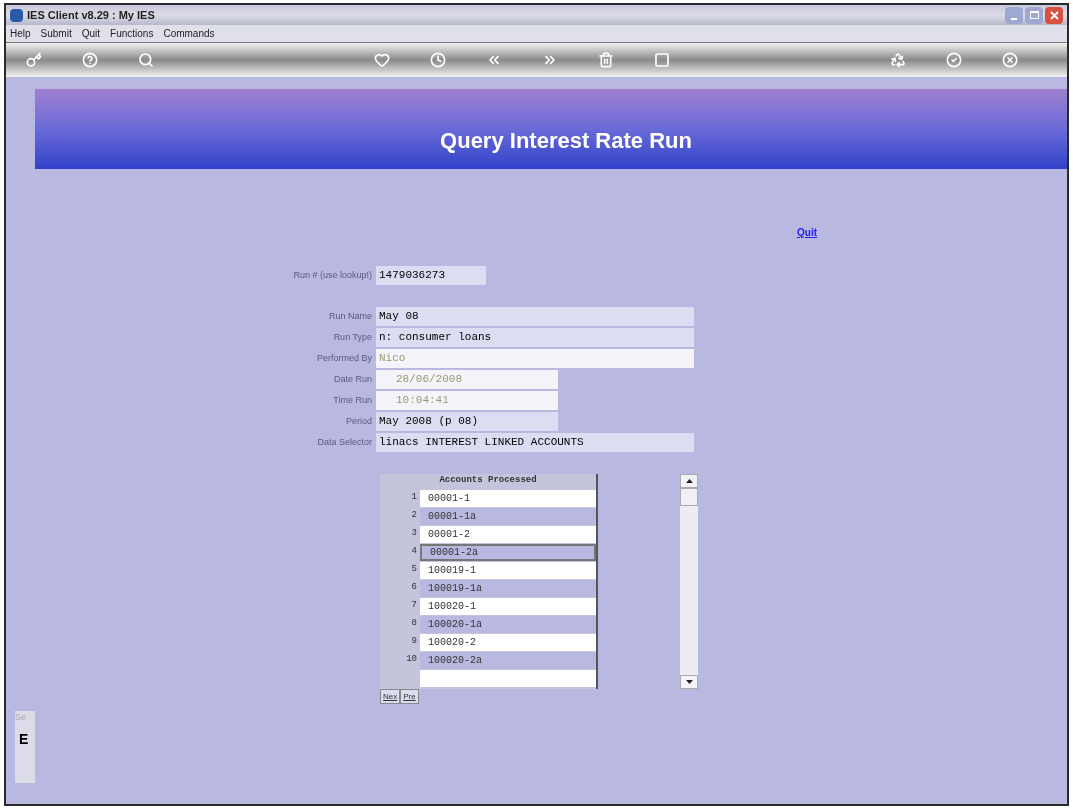 The width and height of the screenshot is (1073, 809). Describe the element at coordinates (382, 60) in the screenshot. I see `heart-icon` at that location.